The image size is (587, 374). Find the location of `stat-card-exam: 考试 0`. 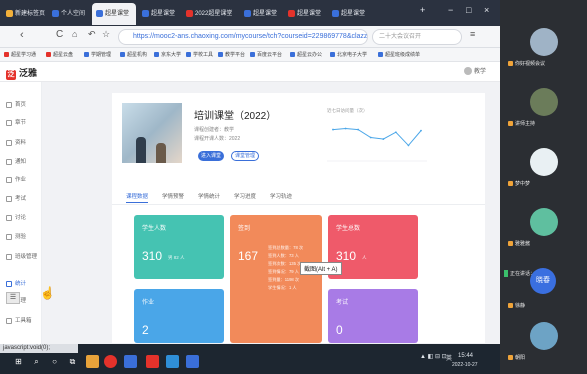

stat-card-exam: 考试 0 is located at coordinates (373, 316).